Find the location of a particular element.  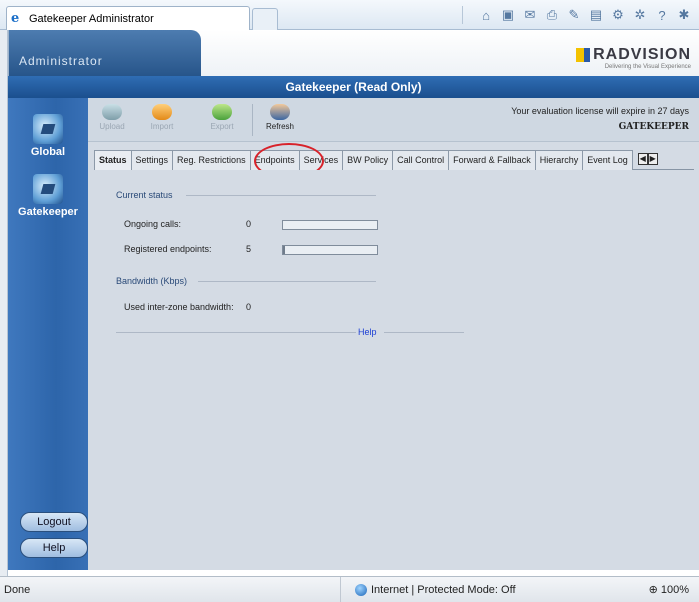

upload-button: Upload is located at coordinates (112, 117).